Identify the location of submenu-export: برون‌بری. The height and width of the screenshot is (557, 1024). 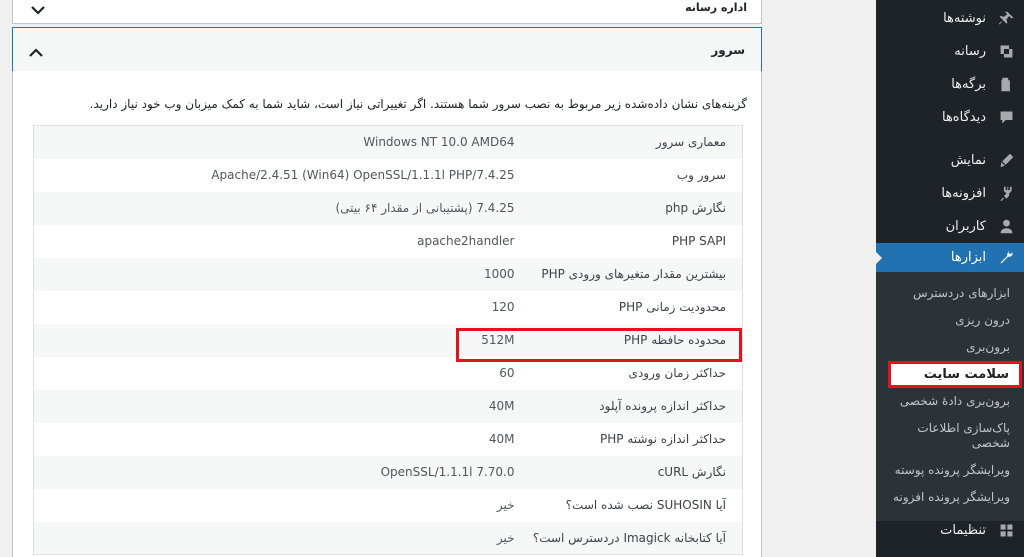
(950, 347).